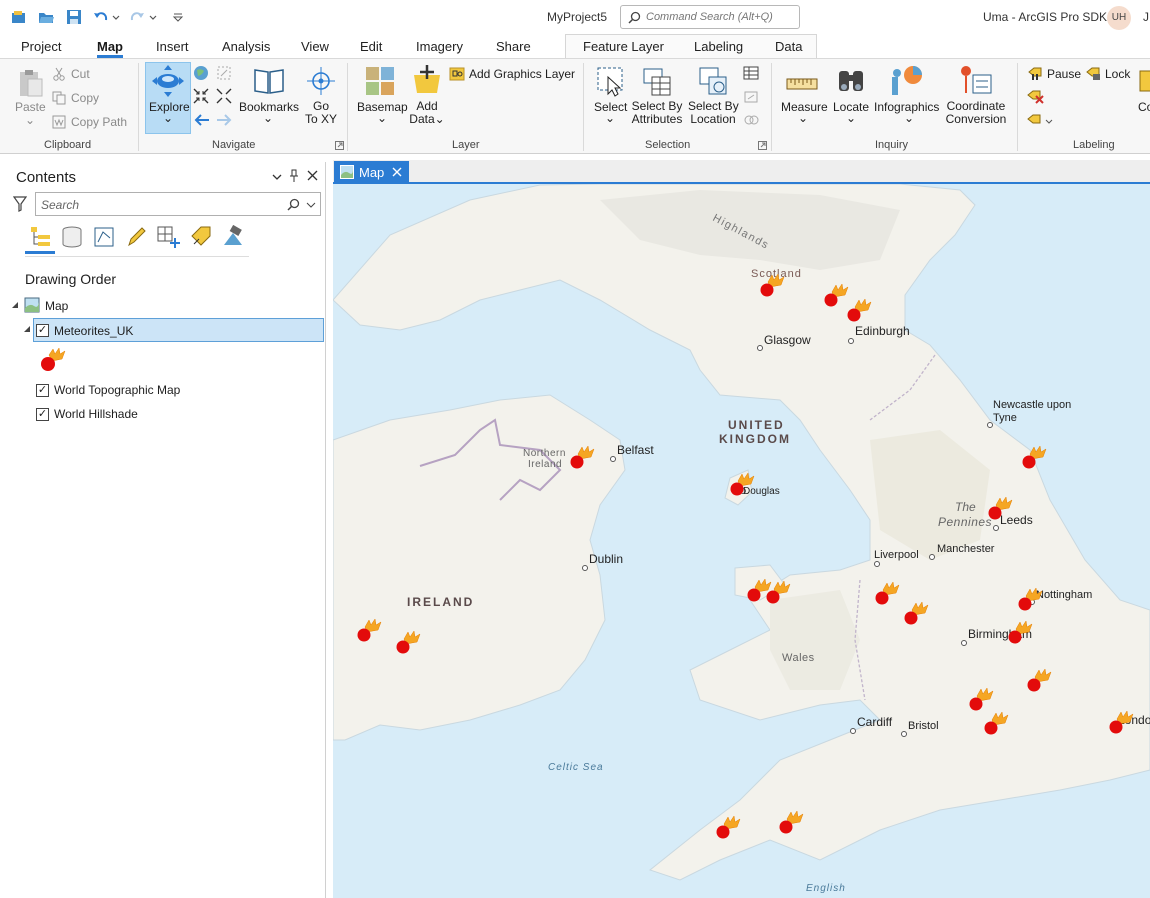 This screenshot has height=898, width=1150. Describe the element at coordinates (116, 17) in the screenshot. I see `undo-dropdown-icon` at that location.